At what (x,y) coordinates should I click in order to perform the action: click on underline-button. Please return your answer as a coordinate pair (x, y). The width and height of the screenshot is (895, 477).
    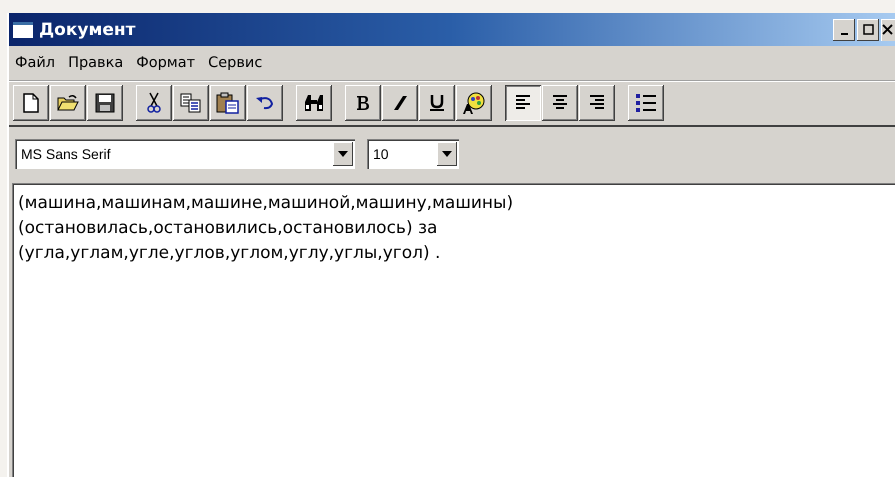
    Looking at the image, I should click on (437, 103).